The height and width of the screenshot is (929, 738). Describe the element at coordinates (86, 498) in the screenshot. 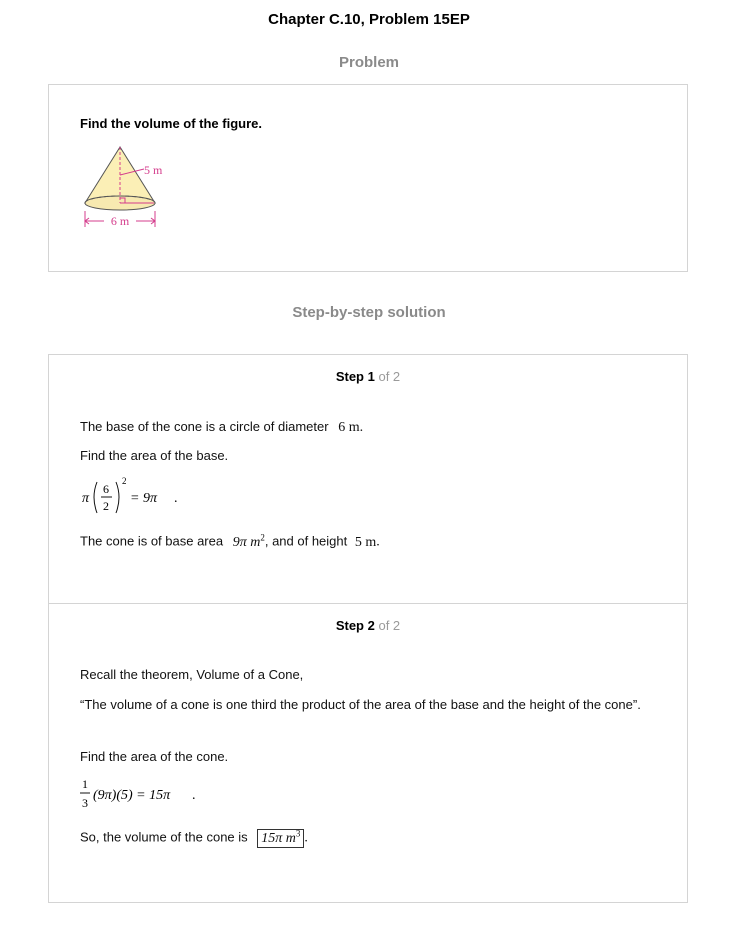

I see `formula-pi: π` at that location.